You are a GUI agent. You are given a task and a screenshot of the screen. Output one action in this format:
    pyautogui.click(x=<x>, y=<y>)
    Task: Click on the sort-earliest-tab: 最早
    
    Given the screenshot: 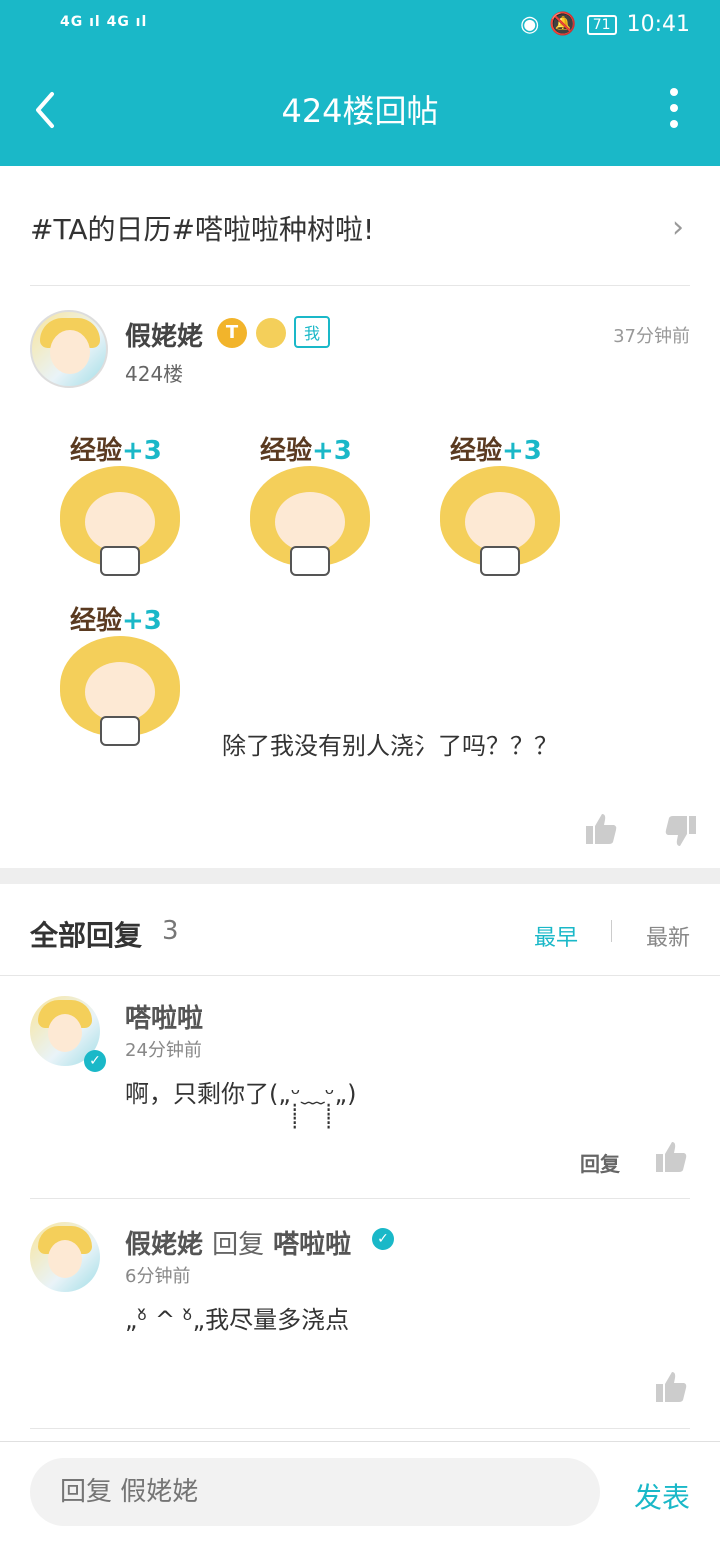 What is the action you would take?
    pyautogui.click(x=556, y=936)
    